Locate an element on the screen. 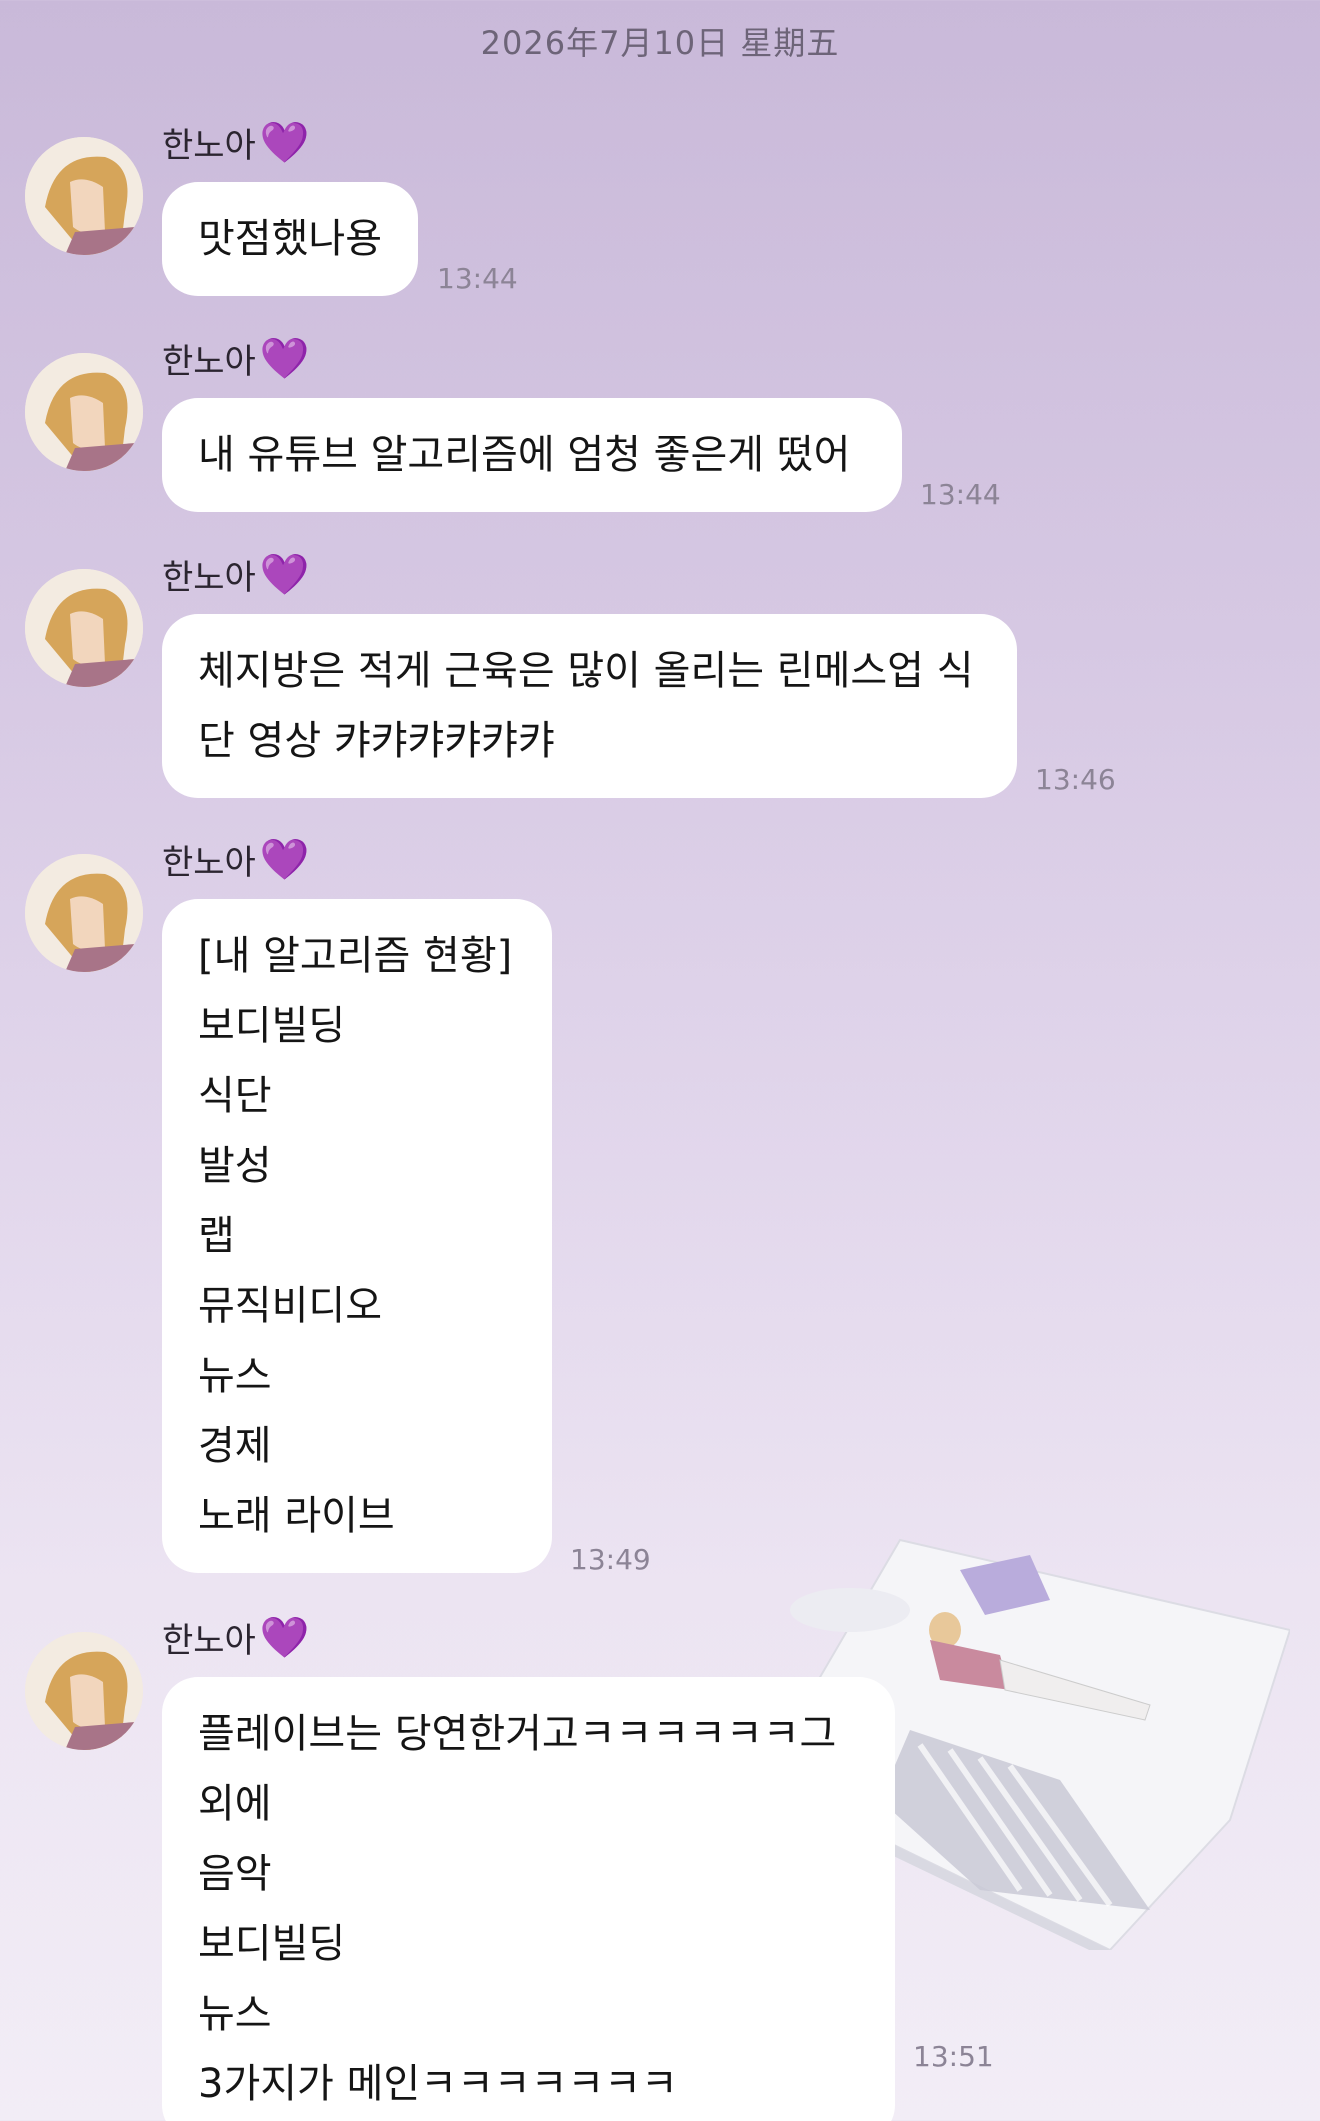 The image size is (1320, 2121). message-bubble: 내 유튜브 알고리즘에 엄청 좋은게 떴어 is located at coordinates (532, 455).